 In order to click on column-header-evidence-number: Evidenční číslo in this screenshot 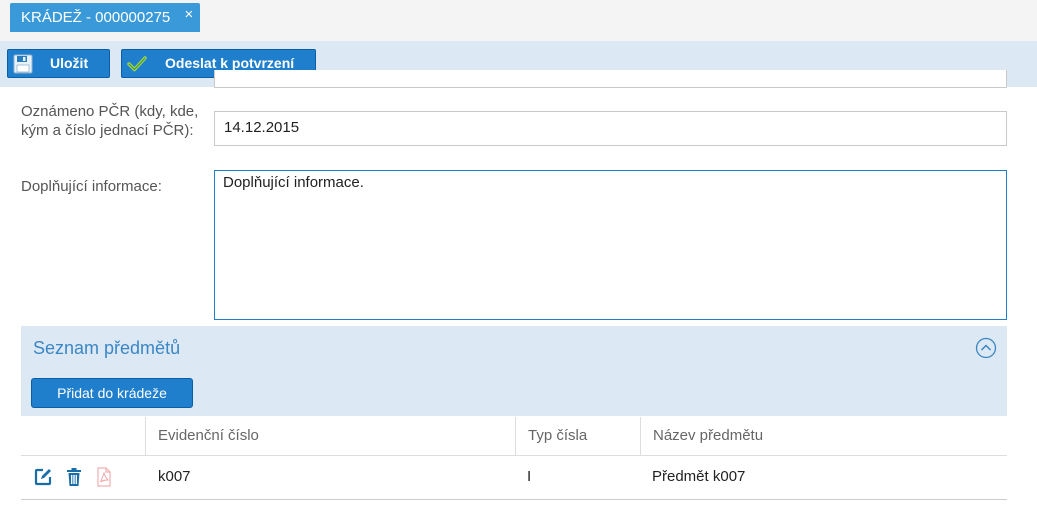, I will do `click(330, 436)`.